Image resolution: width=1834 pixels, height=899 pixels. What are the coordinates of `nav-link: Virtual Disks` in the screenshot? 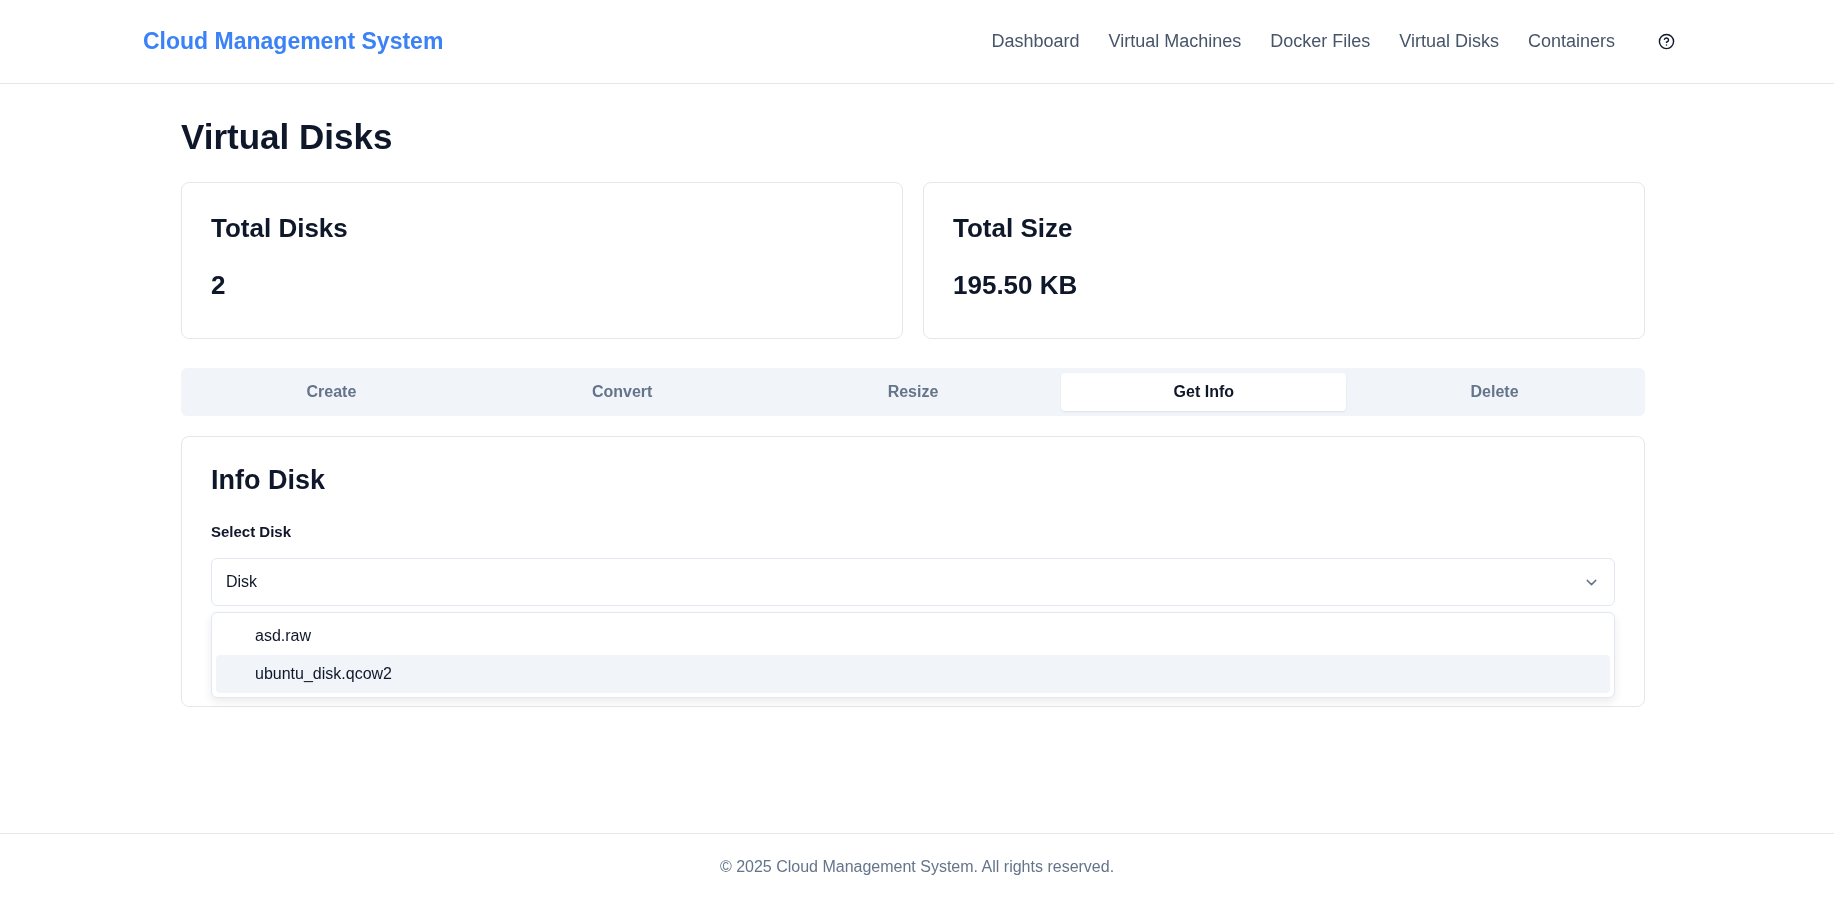 It's located at (1449, 41).